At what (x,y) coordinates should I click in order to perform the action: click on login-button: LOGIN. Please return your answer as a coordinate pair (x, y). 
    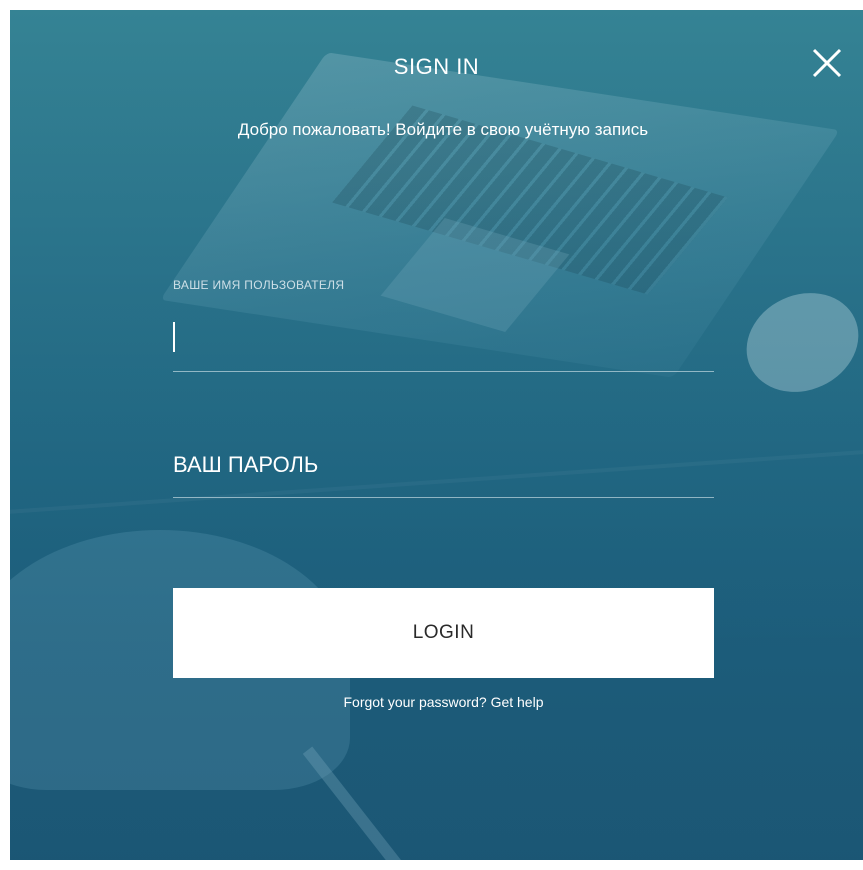
    Looking at the image, I should click on (443, 633).